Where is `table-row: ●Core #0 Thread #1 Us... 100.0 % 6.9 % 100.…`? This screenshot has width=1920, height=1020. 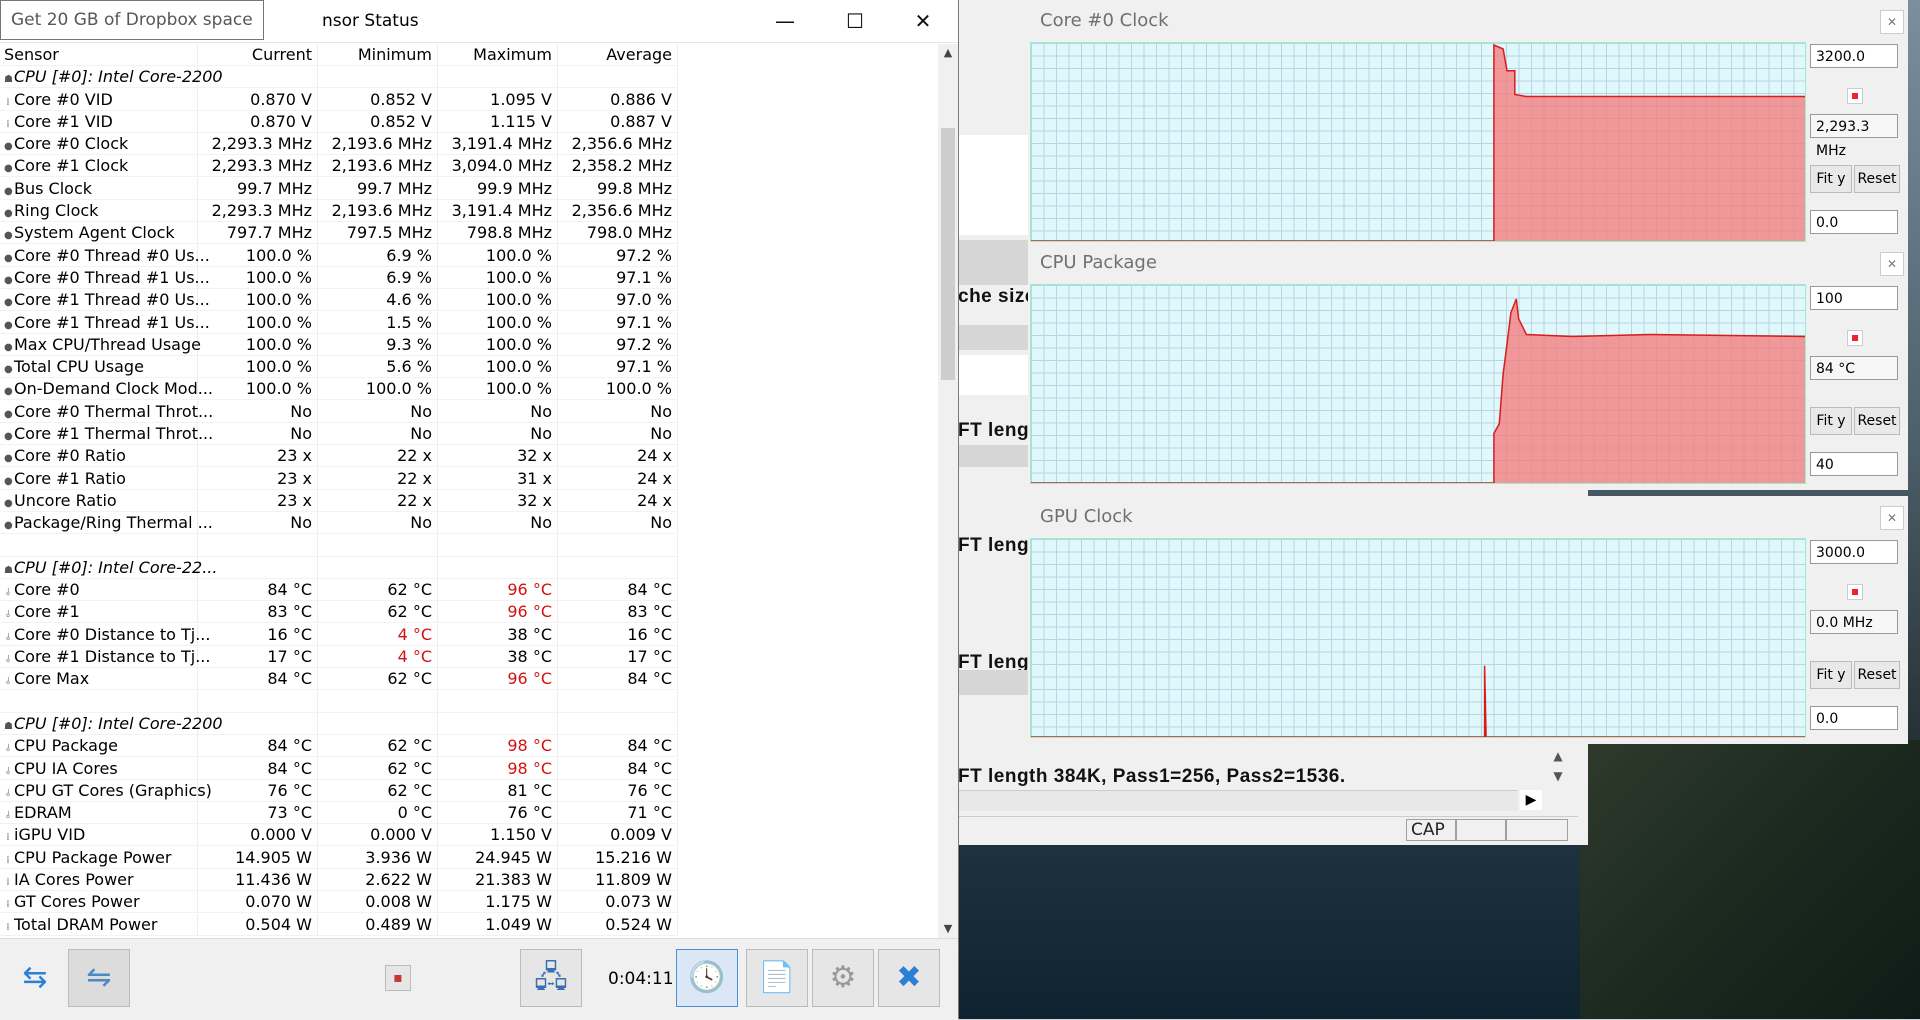 table-row: ●Core #0 Thread #1 Us... 100.0 % 6.9 % 100.… is located at coordinates (470, 277).